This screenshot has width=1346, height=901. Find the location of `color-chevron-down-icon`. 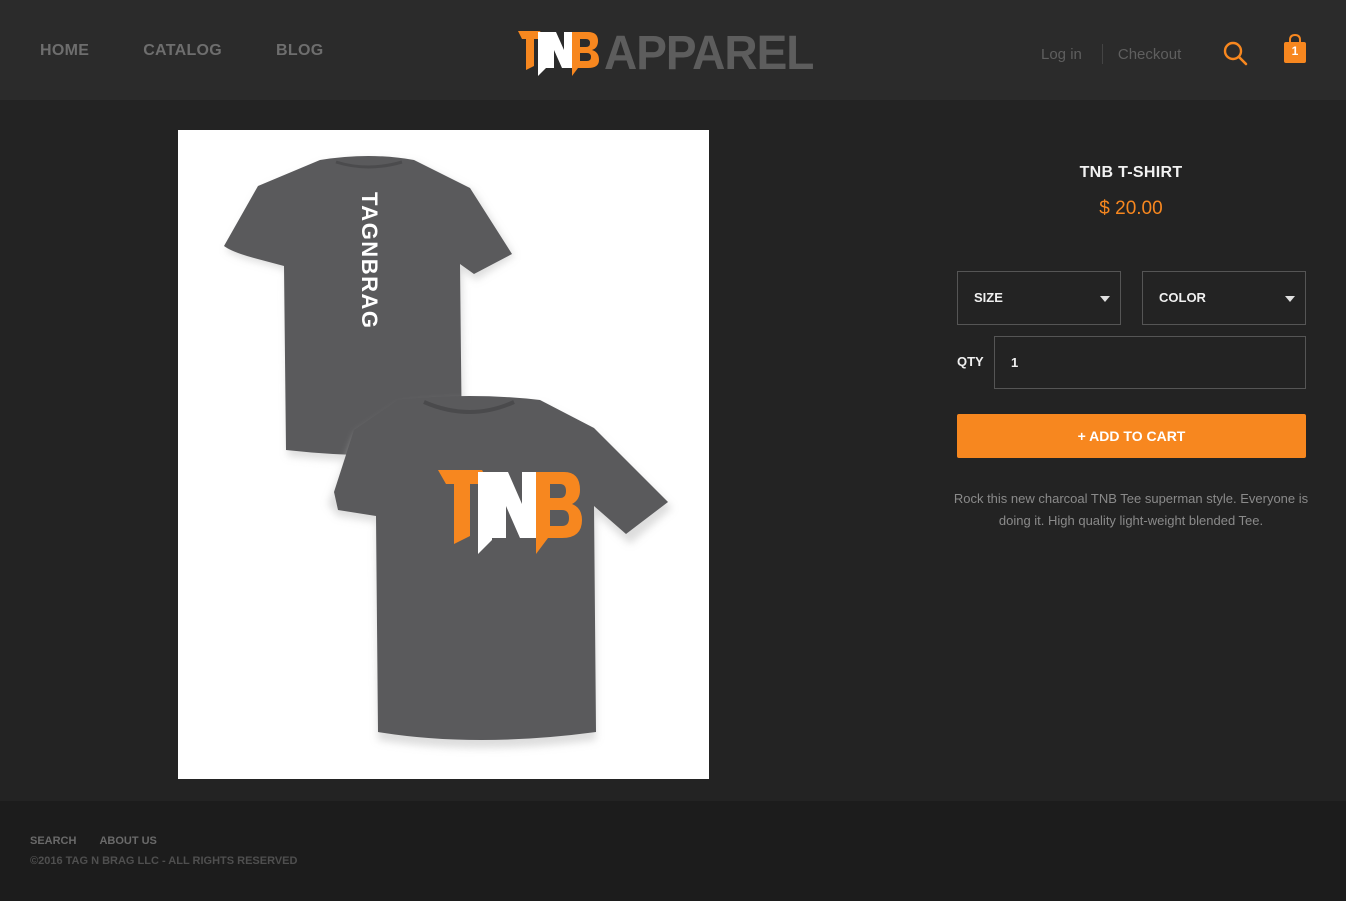

color-chevron-down-icon is located at coordinates (1290, 299).